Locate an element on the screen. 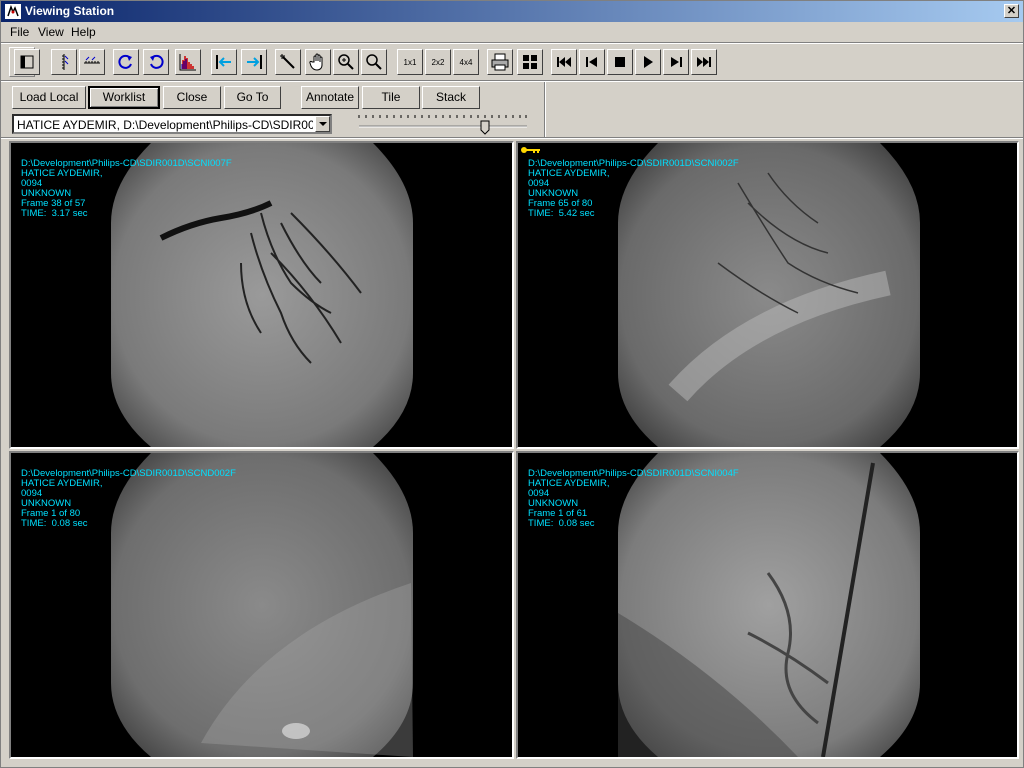  histogram-button is located at coordinates (188, 62).